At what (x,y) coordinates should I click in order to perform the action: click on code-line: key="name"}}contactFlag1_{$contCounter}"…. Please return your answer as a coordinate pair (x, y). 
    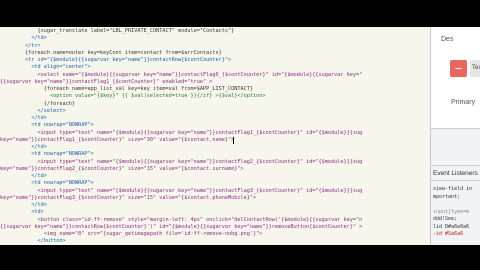
    Looking at the image, I should click on (117, 140).